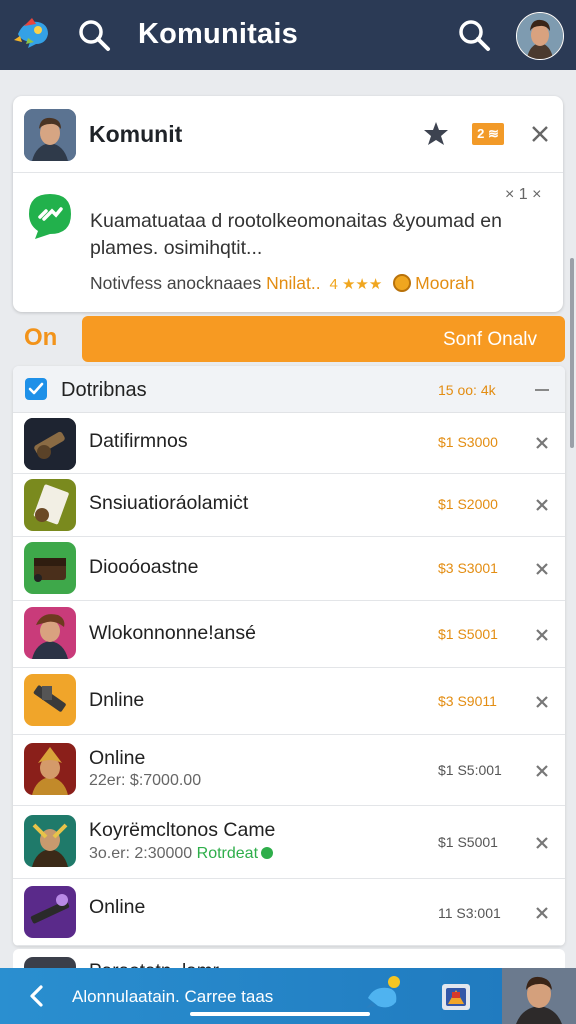 Image resolution: width=576 pixels, height=1024 pixels. I want to click on notification-badge: 2 ≋, so click(488, 134).